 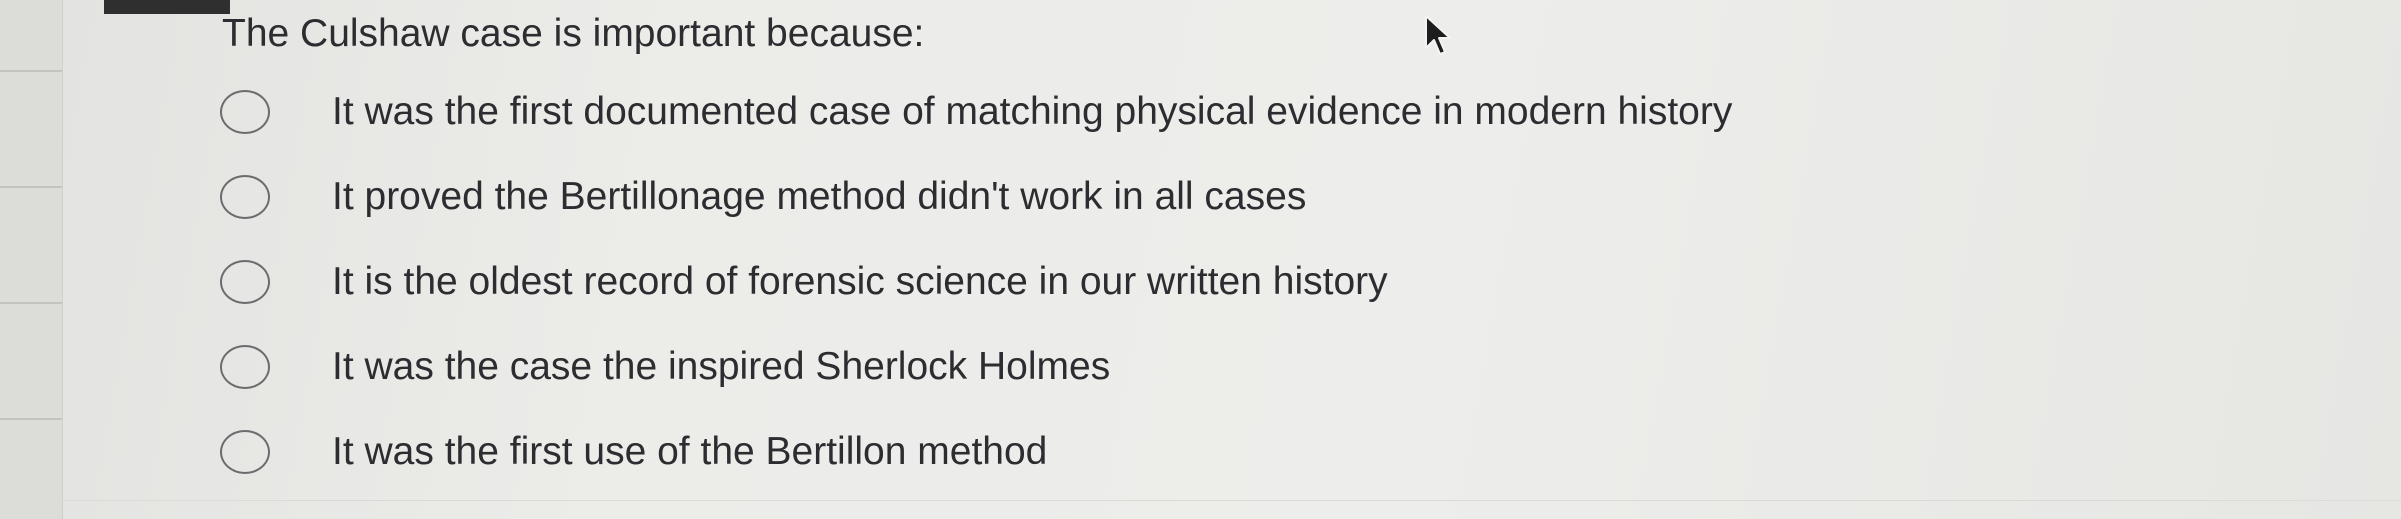 I want to click on mouse-pointer-icon, so click(x=1438, y=35).